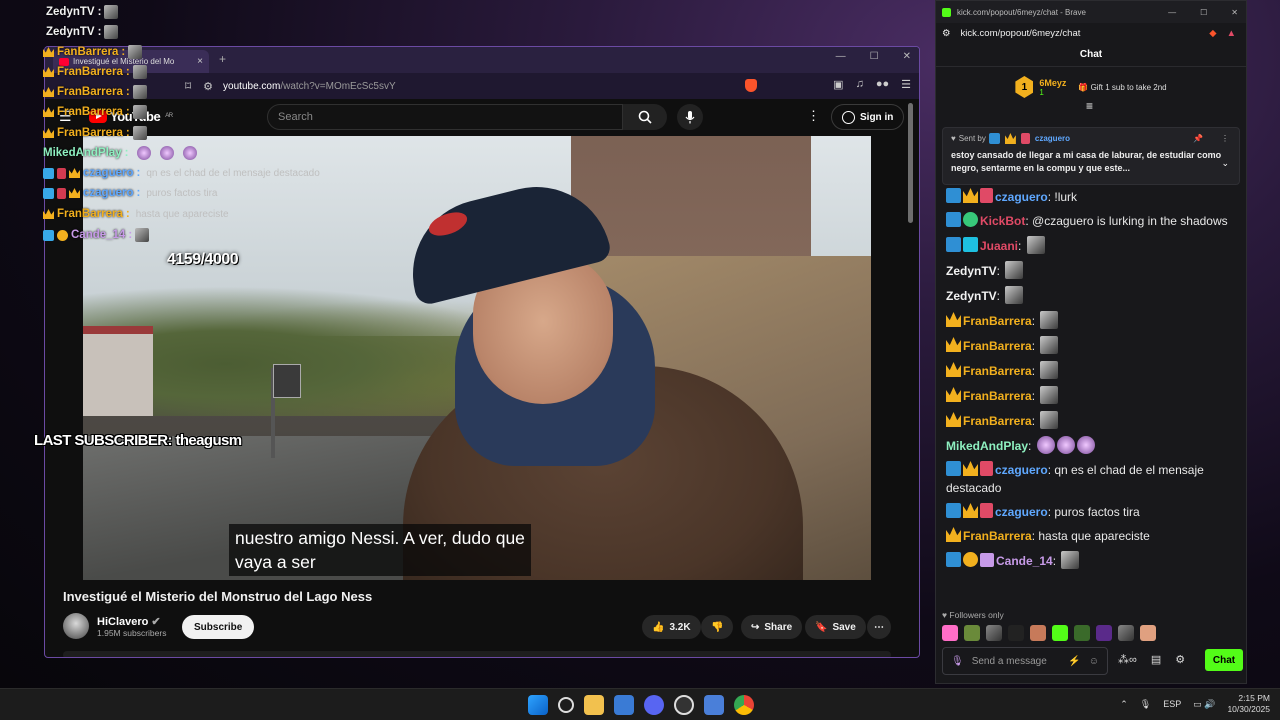  I want to click on chat-message: Juaani:, so click(1091, 245).